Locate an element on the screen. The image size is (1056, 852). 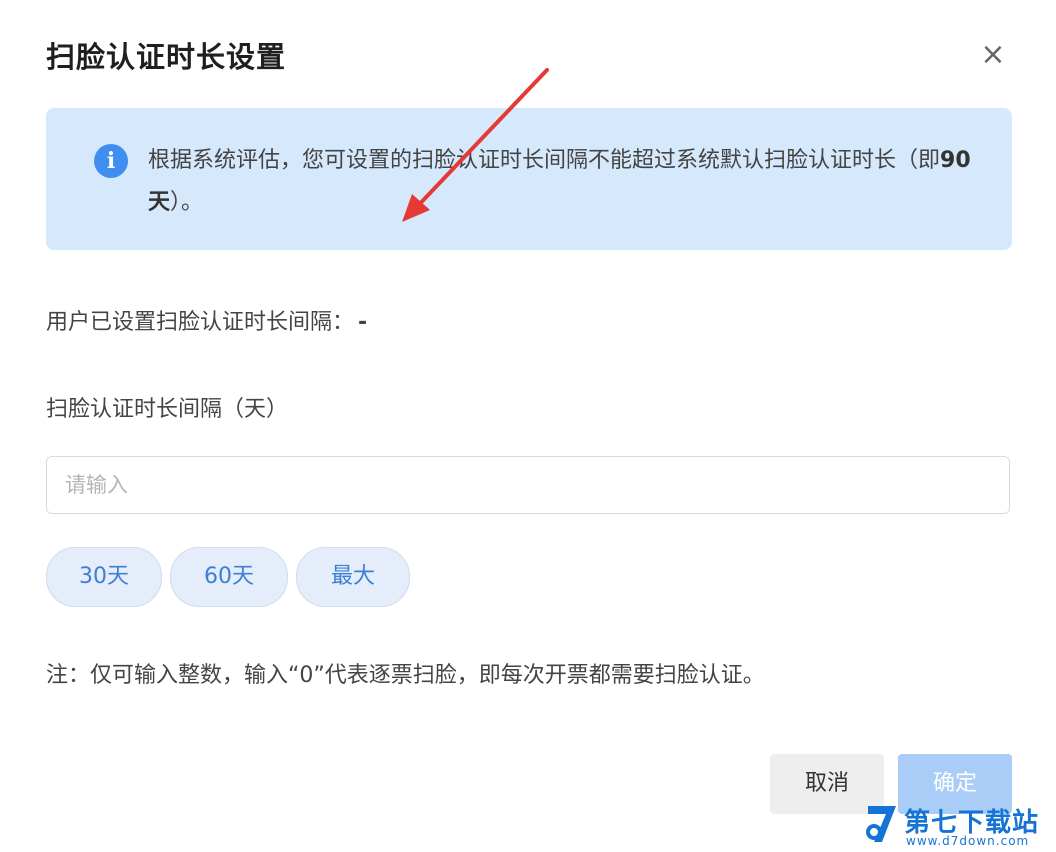
close-icon: × is located at coordinates (993, 55).